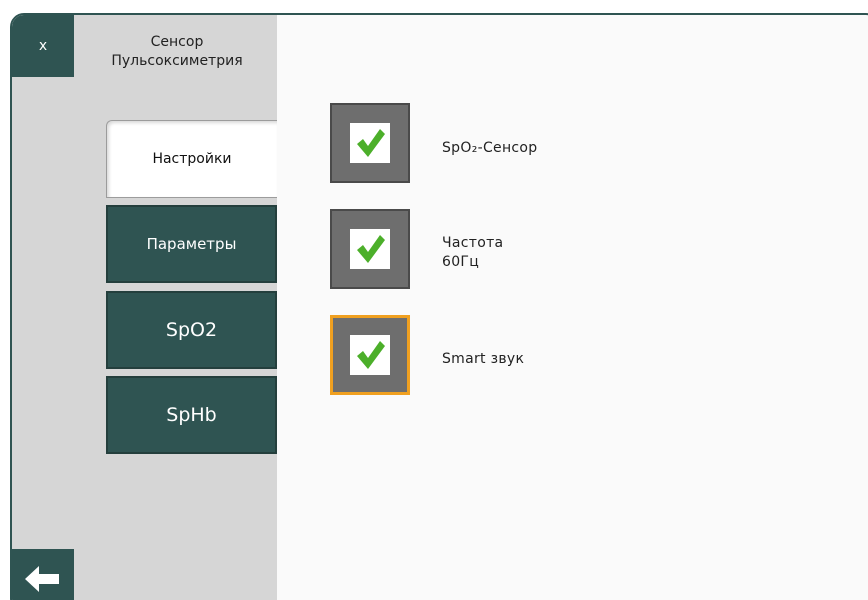 Image resolution: width=868 pixels, height=600 pixels. I want to click on tab-settings-label: Настройки, so click(192, 159).